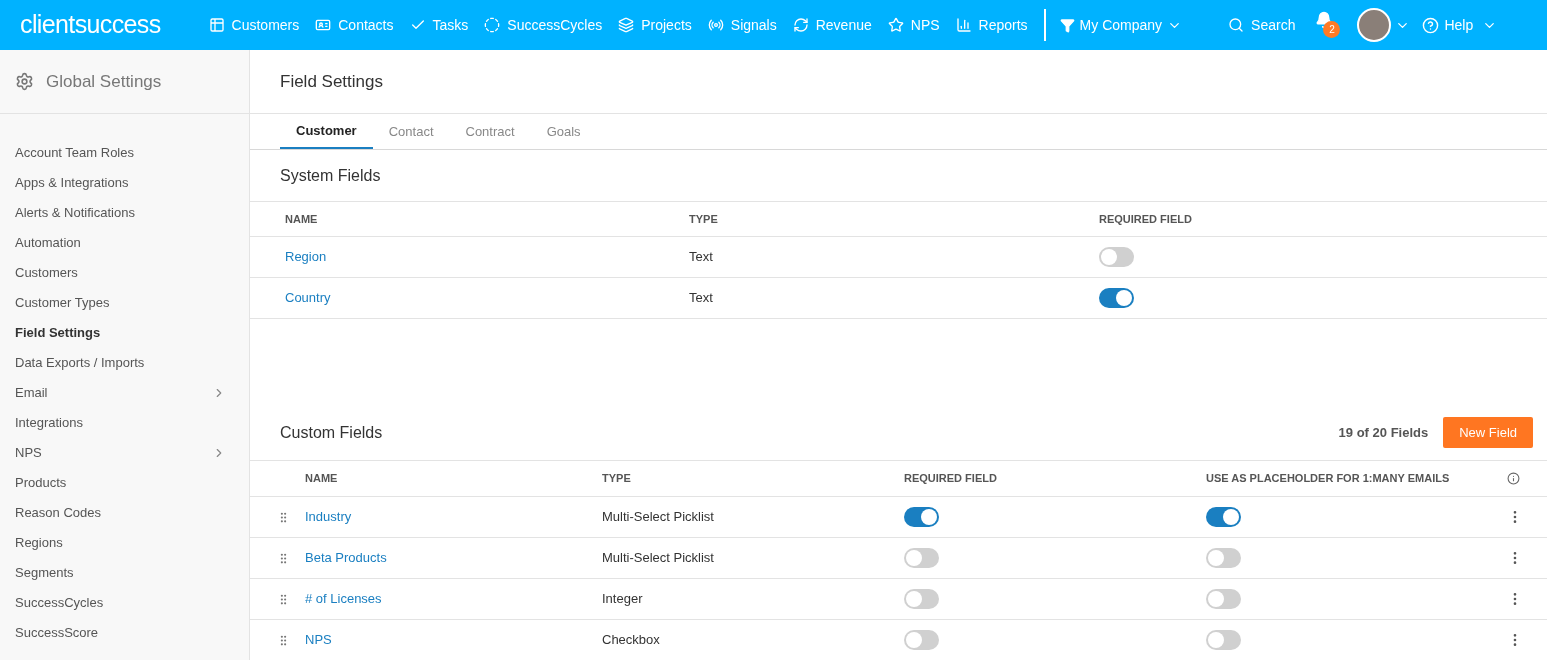  What do you see at coordinates (216, 25) in the screenshot?
I see `table-icon` at bounding box center [216, 25].